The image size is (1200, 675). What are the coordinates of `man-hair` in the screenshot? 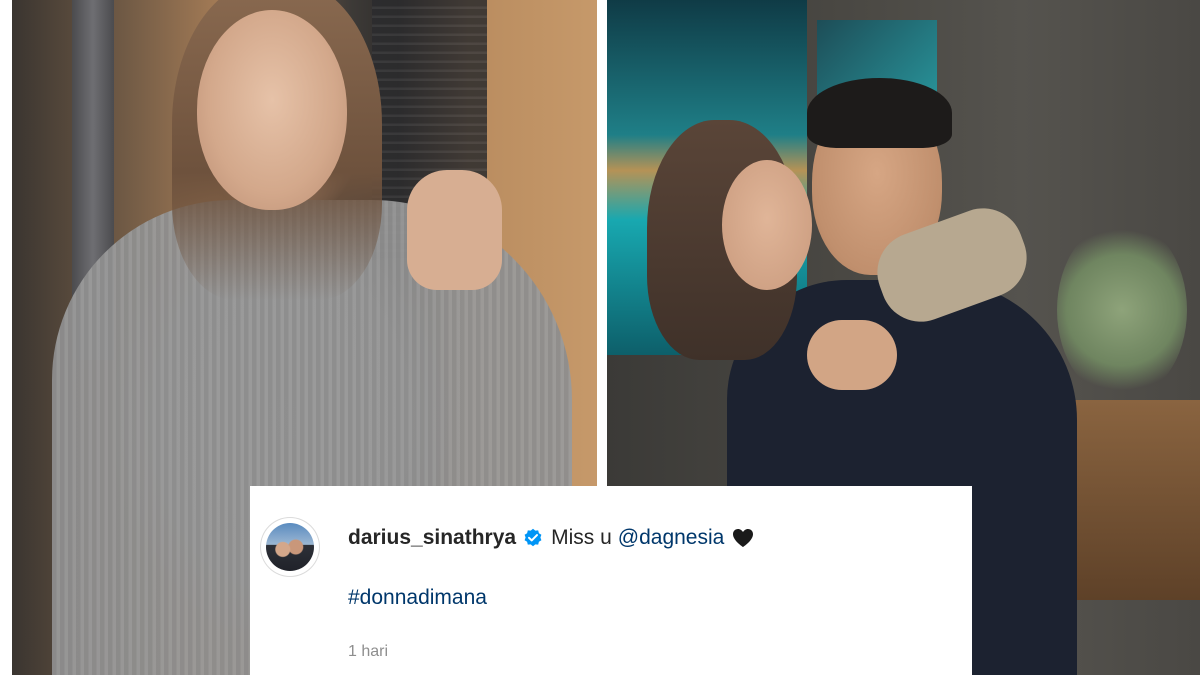 It's located at (879, 113).